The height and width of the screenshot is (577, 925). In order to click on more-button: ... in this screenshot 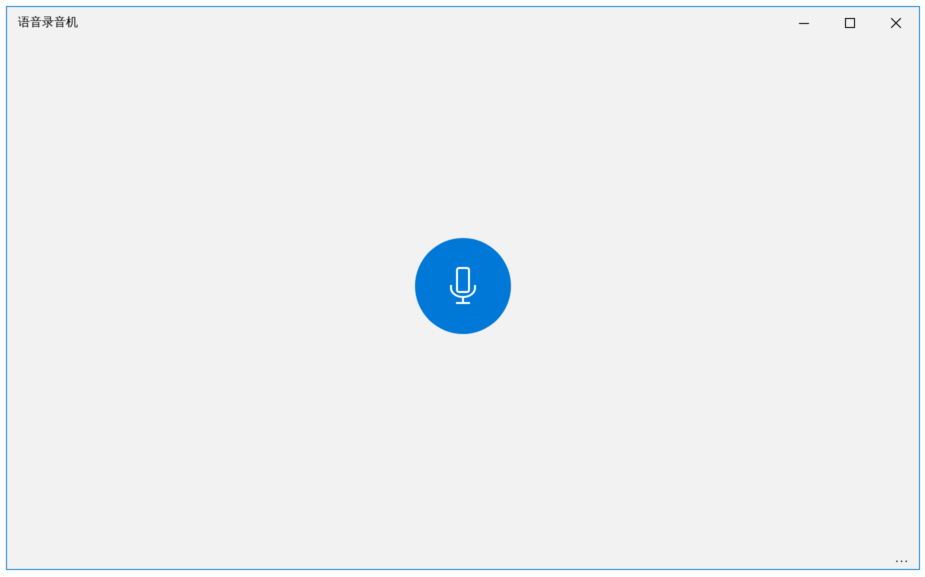, I will do `click(902, 557)`.